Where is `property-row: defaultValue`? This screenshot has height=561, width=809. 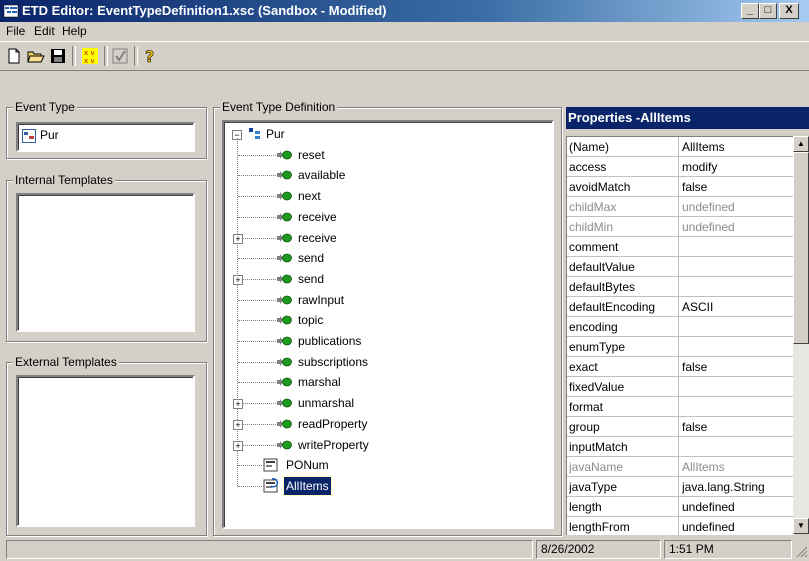
property-row: defaultValue is located at coordinates (680, 267).